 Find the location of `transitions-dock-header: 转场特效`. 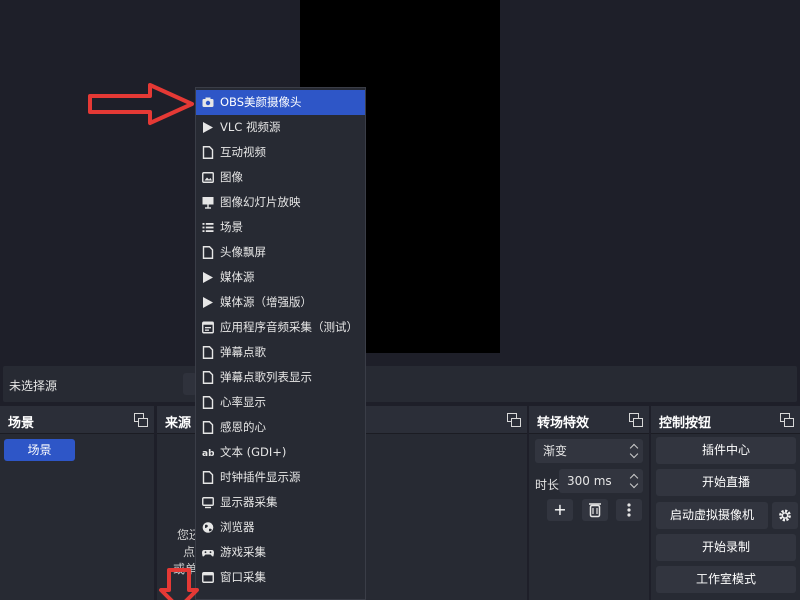

transitions-dock-header: 转场特效 is located at coordinates (589, 420).